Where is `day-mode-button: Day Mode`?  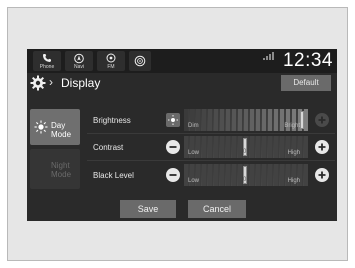 day-mode-button: Day Mode is located at coordinates (55, 127).